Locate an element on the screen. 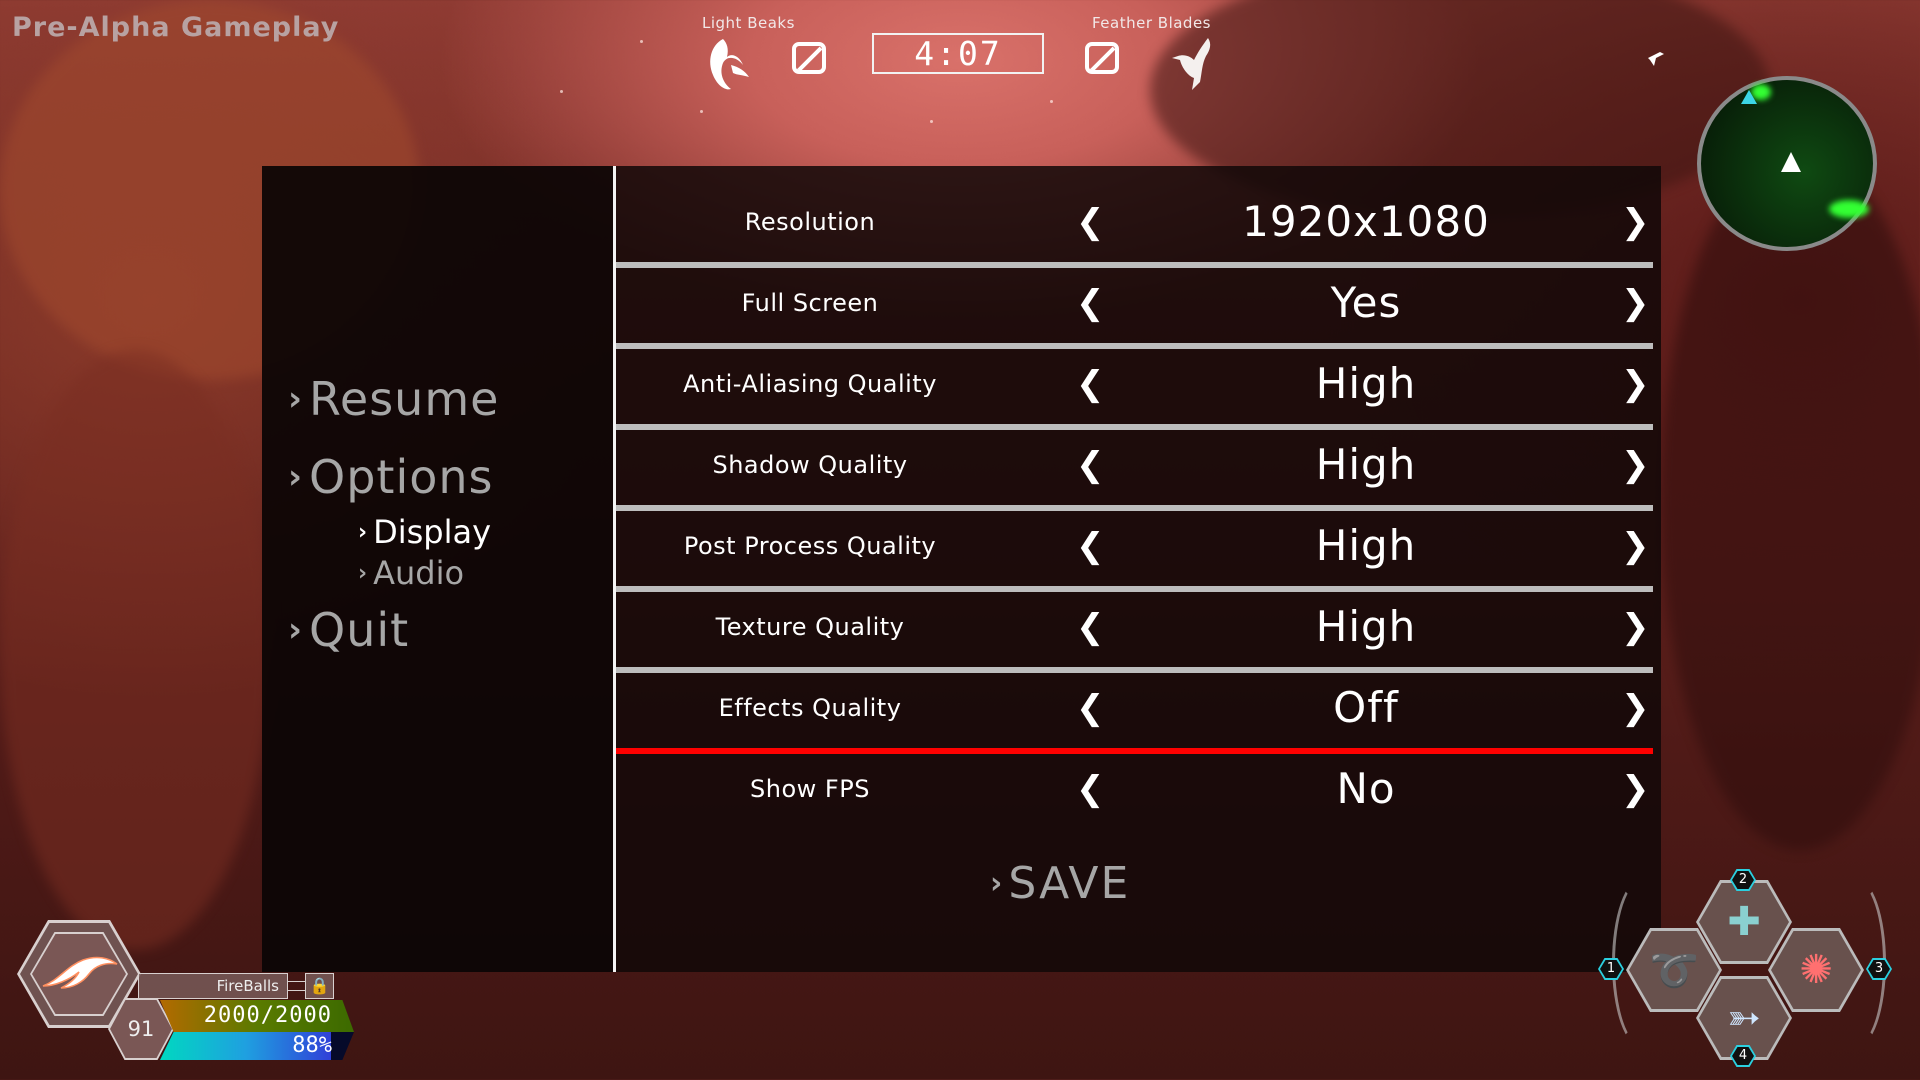 This screenshot has width=1920, height=1080. clock-burst-icon: ✺ is located at coordinates (1816, 970).